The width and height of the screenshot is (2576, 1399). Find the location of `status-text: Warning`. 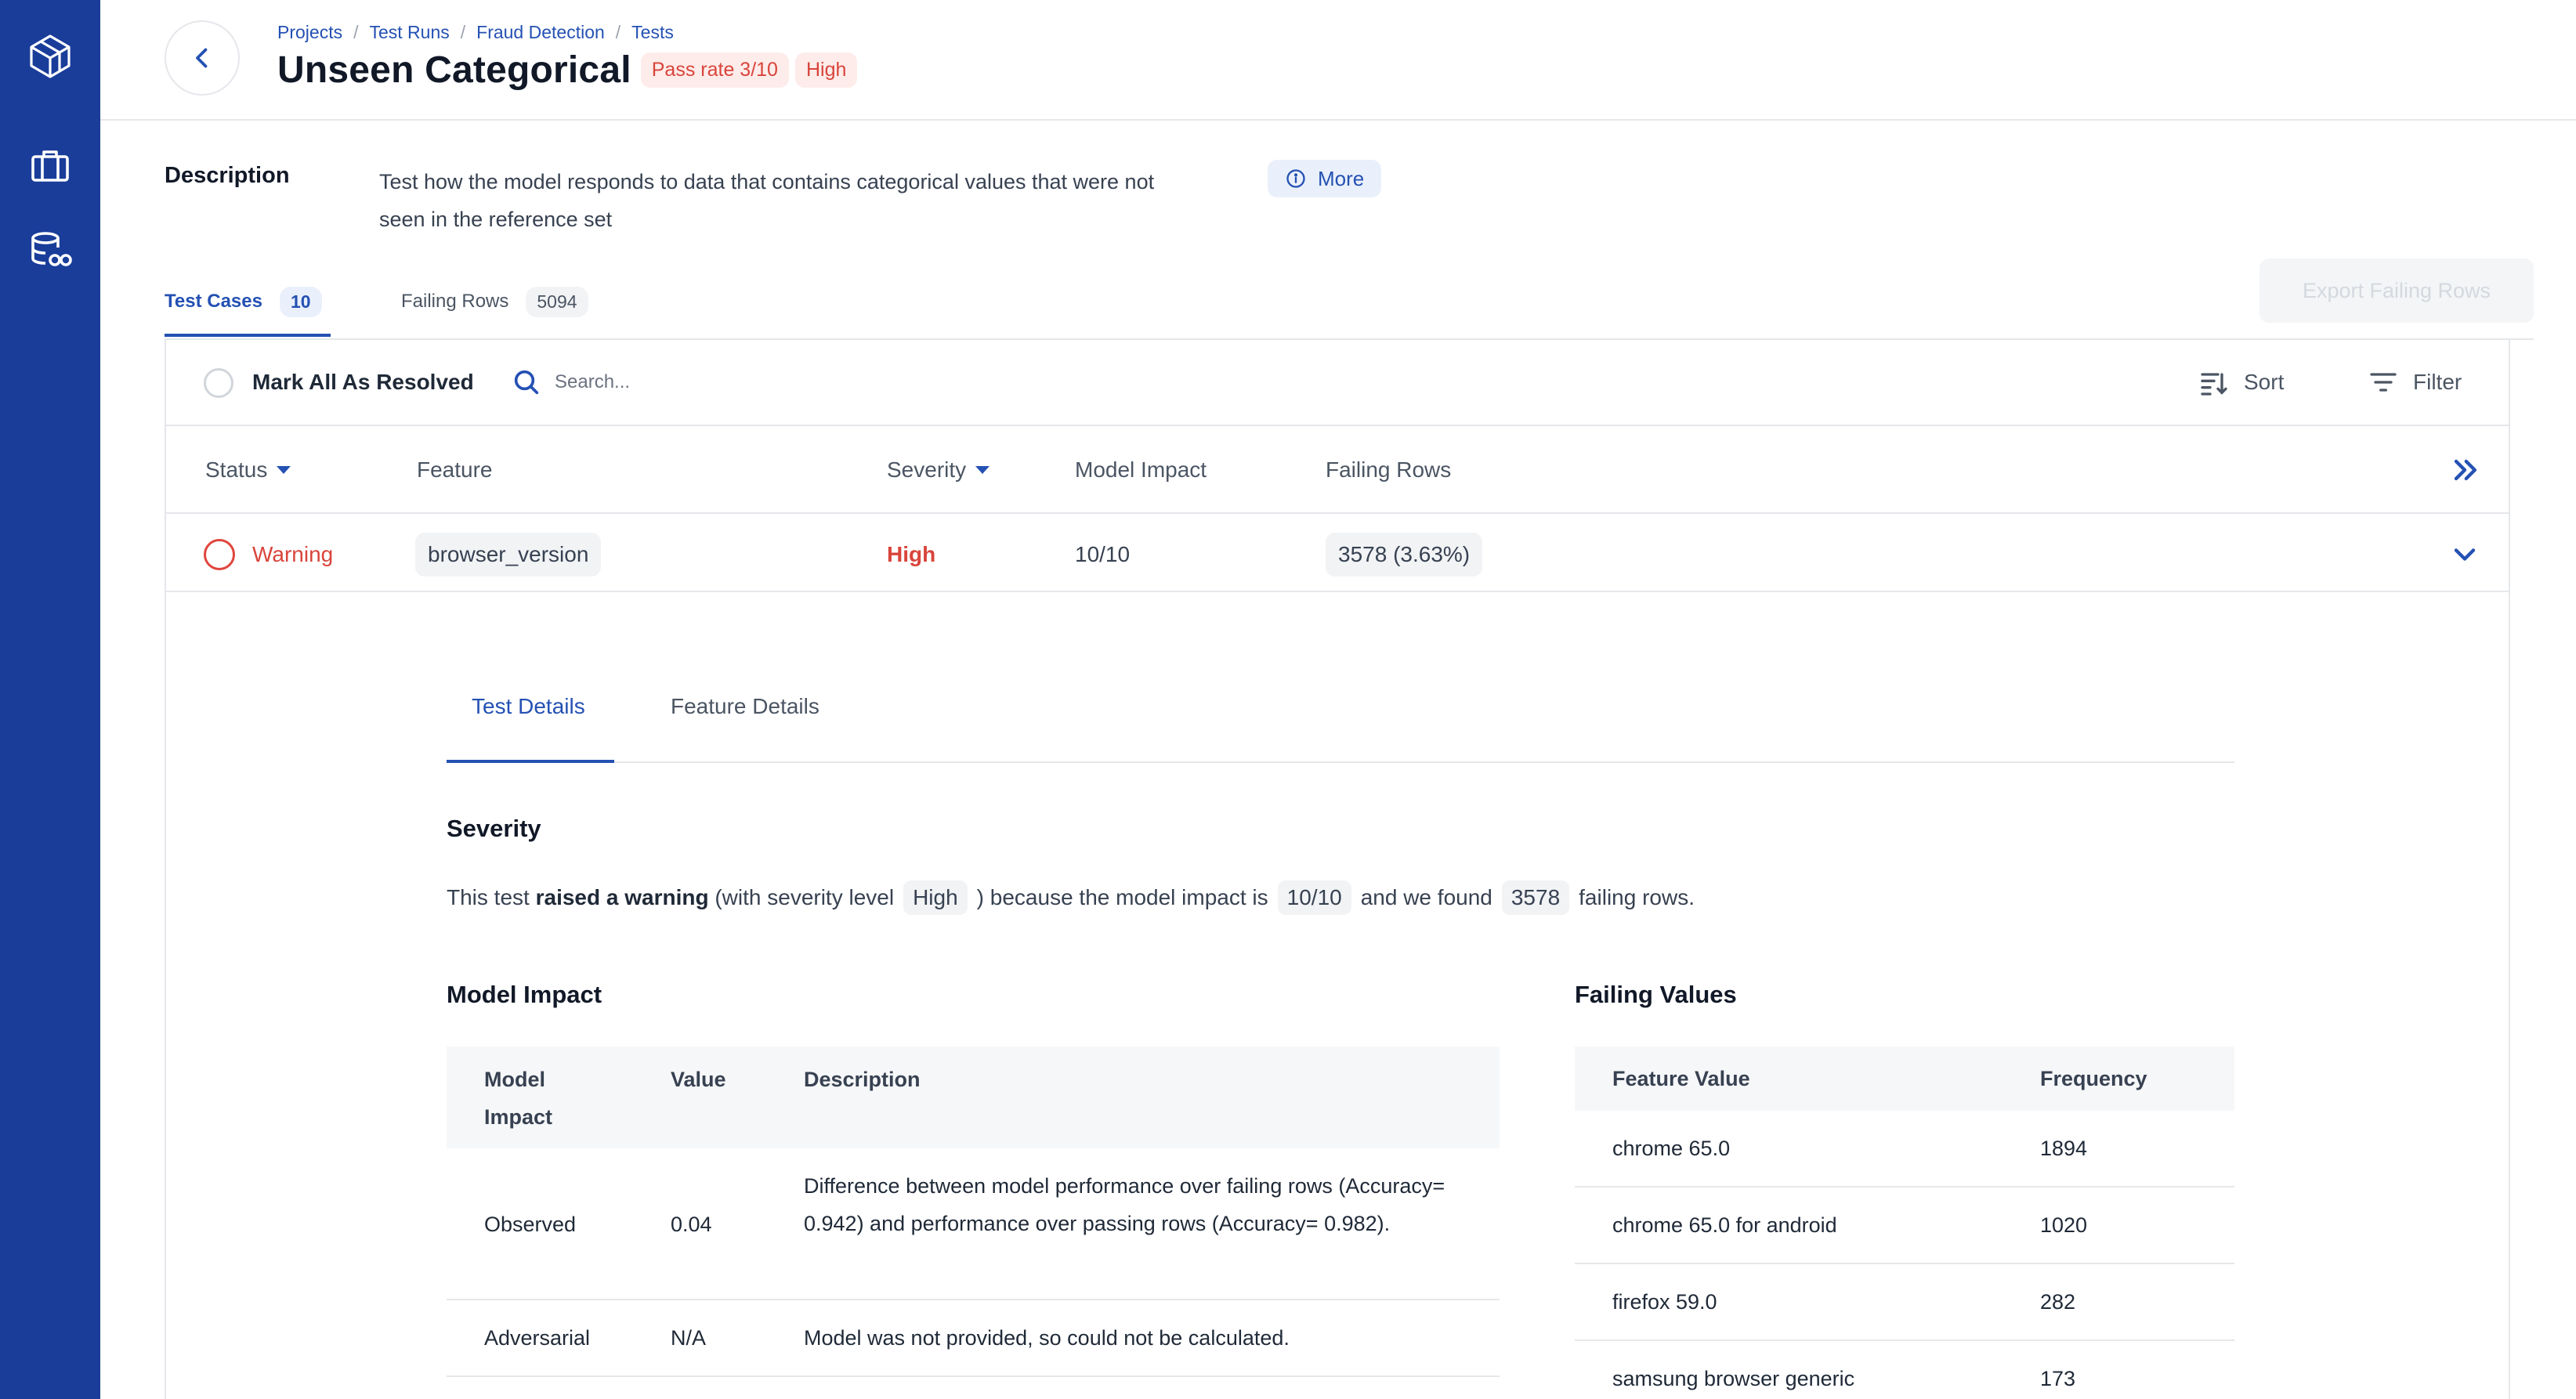

status-text: Warning is located at coordinates (293, 554).